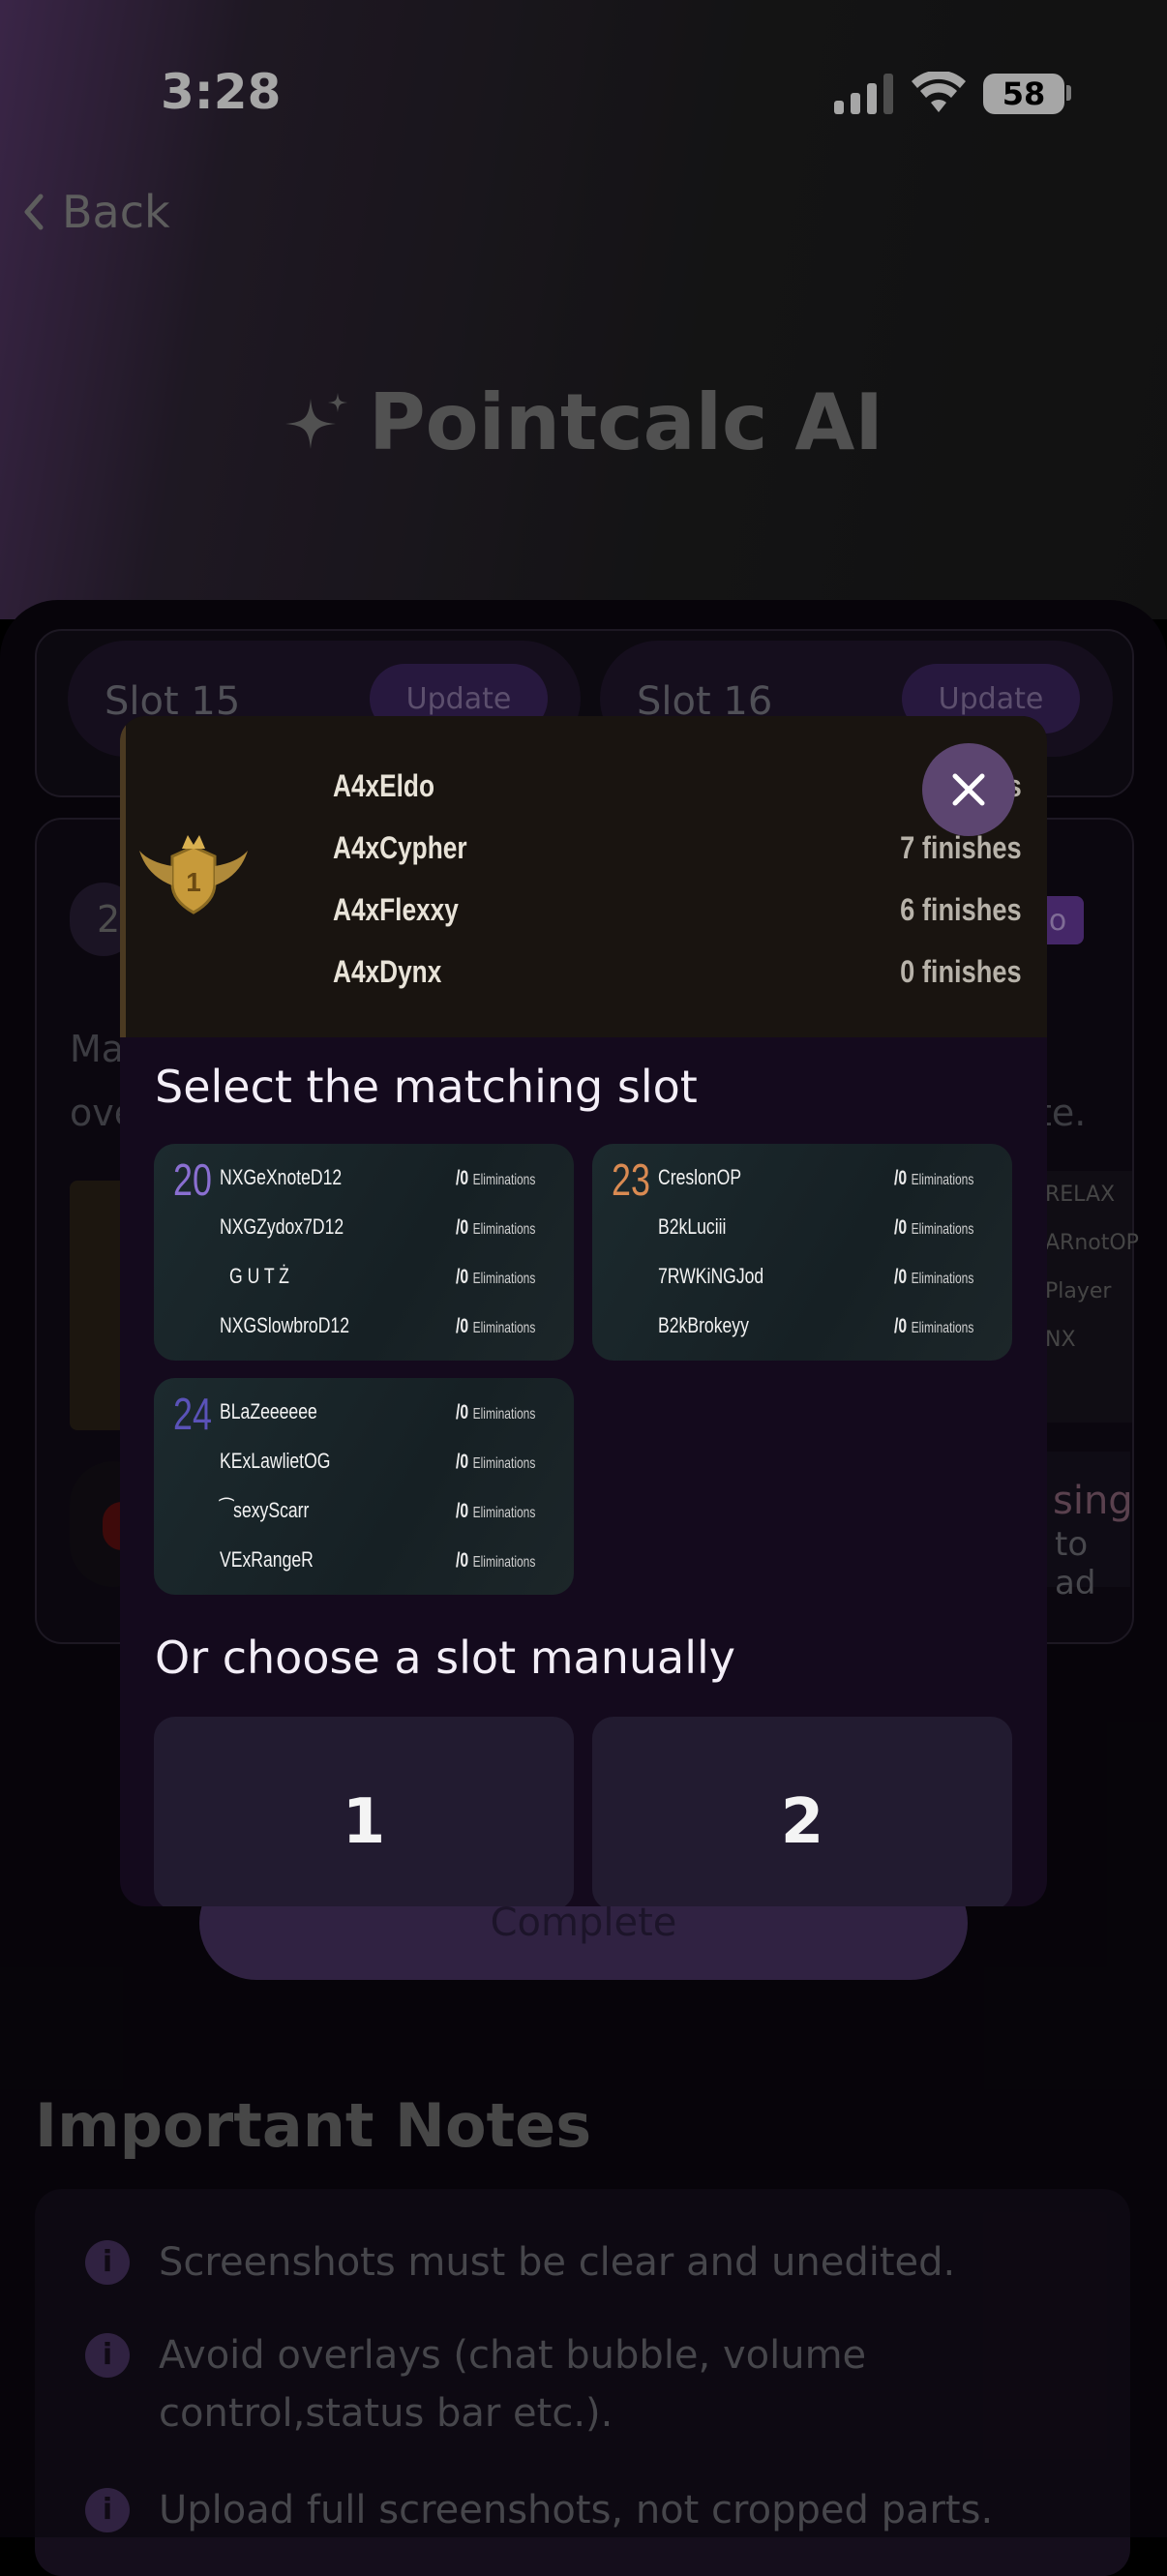 This screenshot has height=2576, width=1167. What do you see at coordinates (832, 1327) in the screenshot?
I see `player-row: B2kBrokeyy/0 Eliminations` at bounding box center [832, 1327].